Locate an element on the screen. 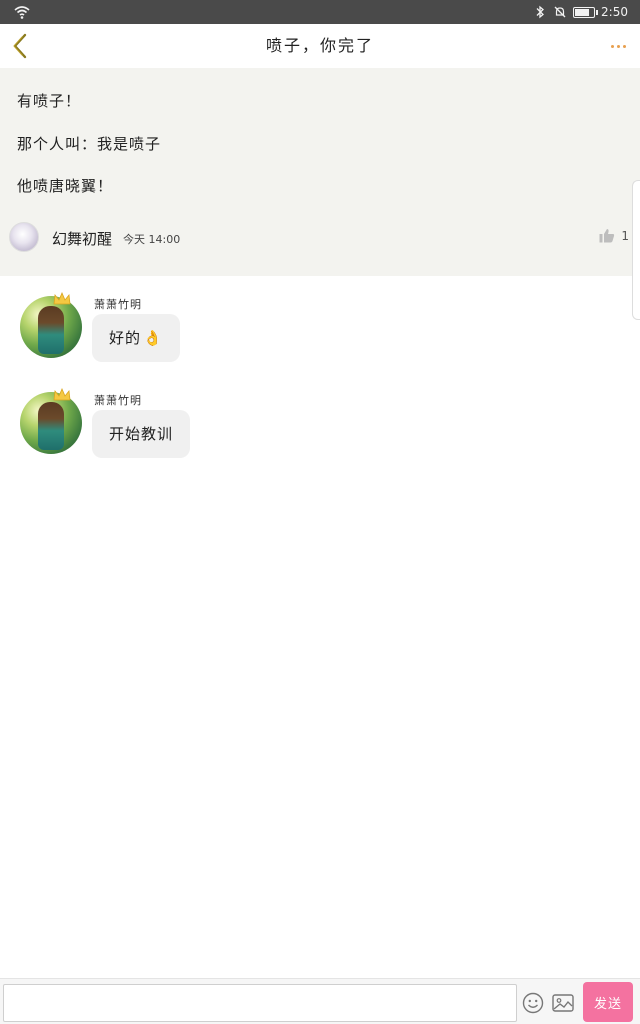 The height and width of the screenshot is (1024, 640). author-name: 幻舞初醒 is located at coordinates (82, 238).